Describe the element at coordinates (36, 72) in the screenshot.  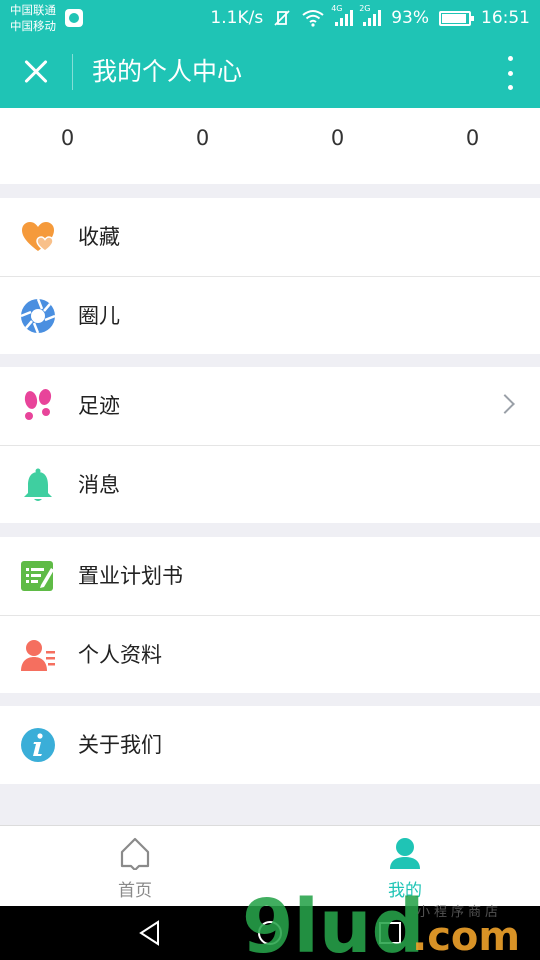
I see `close-icon` at that location.